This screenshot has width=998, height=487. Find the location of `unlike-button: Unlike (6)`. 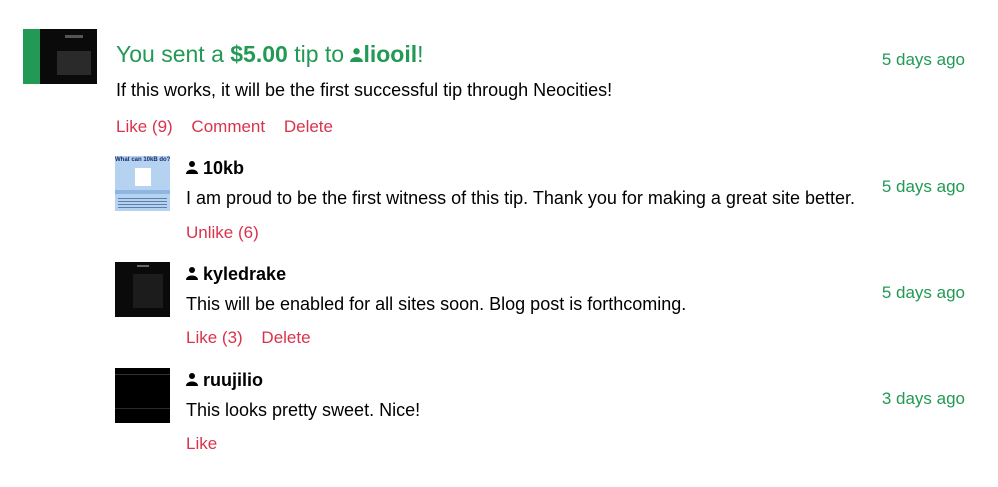

unlike-button: Unlike (6) is located at coordinates (222, 232).